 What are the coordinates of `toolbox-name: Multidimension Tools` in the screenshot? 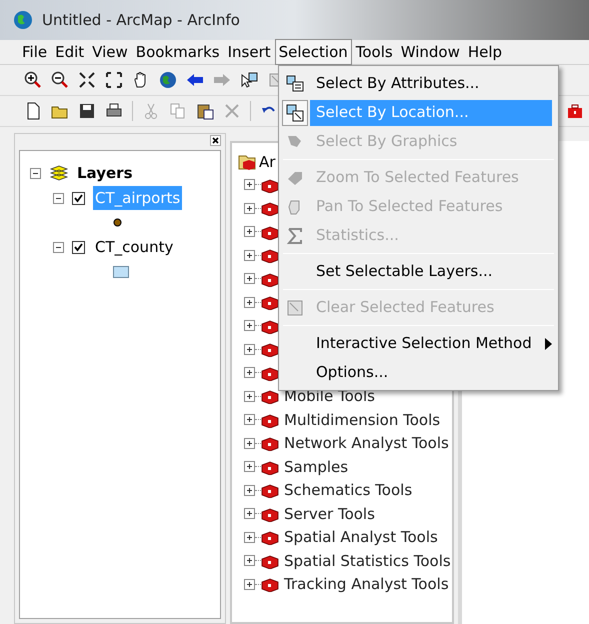 It's located at (362, 419).